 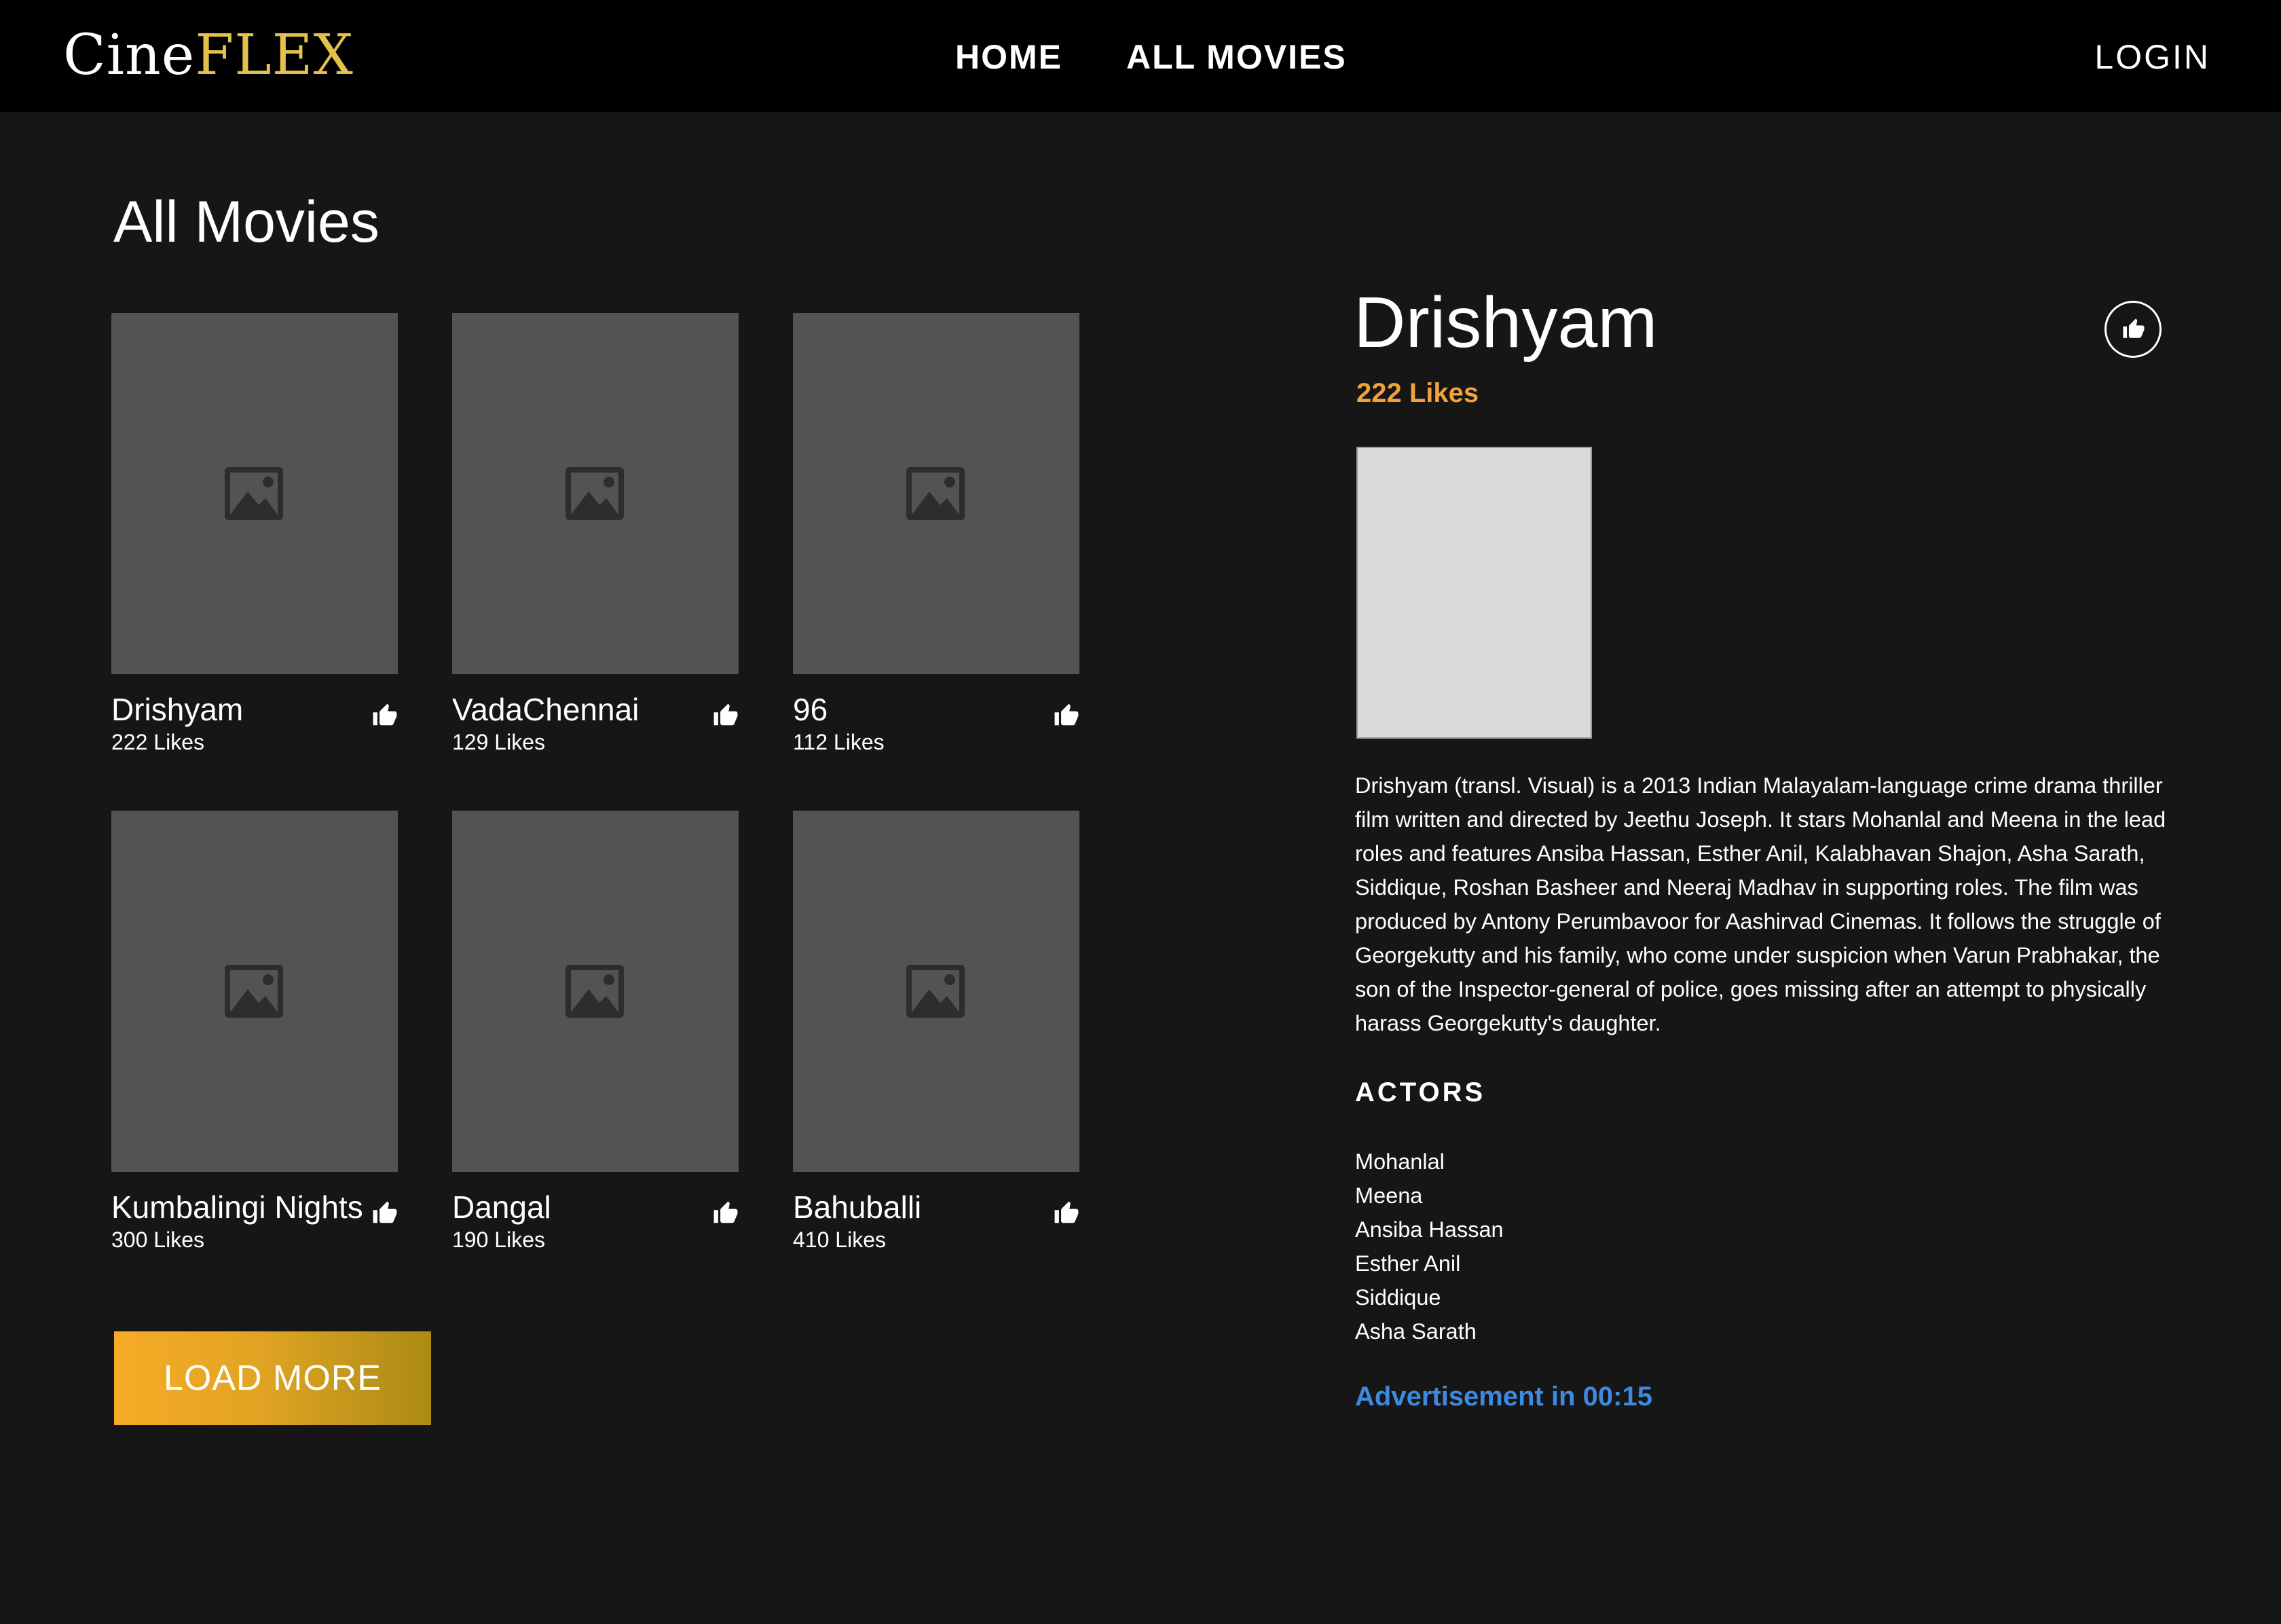 I want to click on movie-card: 96 112 Likes, so click(x=936, y=534).